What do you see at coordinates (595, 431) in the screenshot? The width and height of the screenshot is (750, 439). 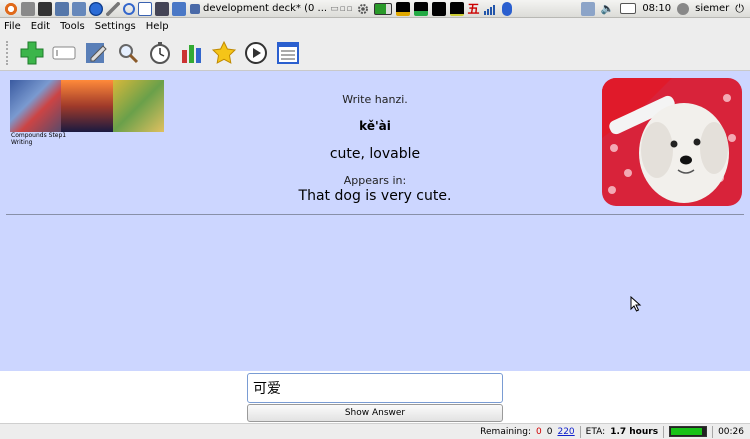 I see `eta-label: ETA:` at bounding box center [595, 431].